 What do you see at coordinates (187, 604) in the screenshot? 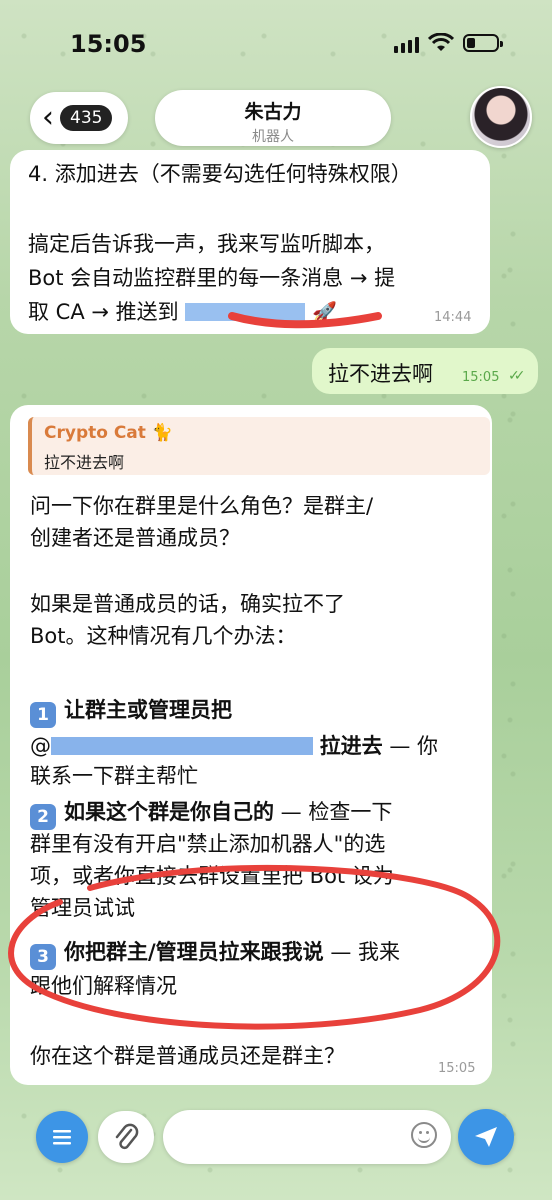
I see `message-line: 如果是普通成员的话，确实拉不了` at bounding box center [187, 604].